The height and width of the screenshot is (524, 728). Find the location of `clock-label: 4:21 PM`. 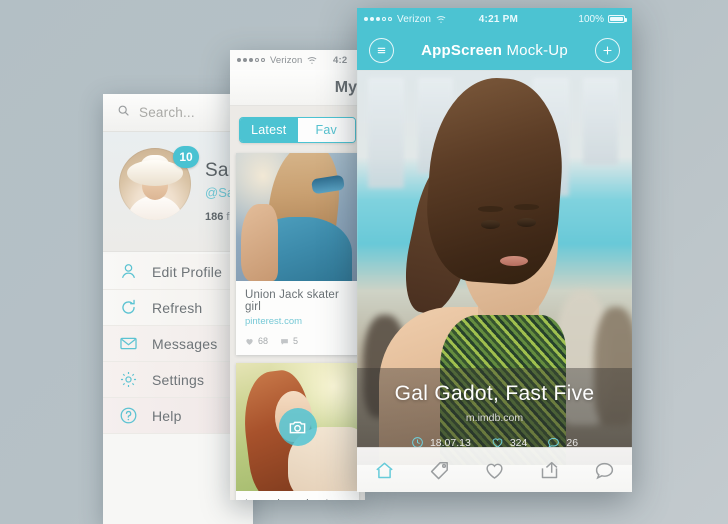

clock-label: 4:21 PM is located at coordinates (498, 19).